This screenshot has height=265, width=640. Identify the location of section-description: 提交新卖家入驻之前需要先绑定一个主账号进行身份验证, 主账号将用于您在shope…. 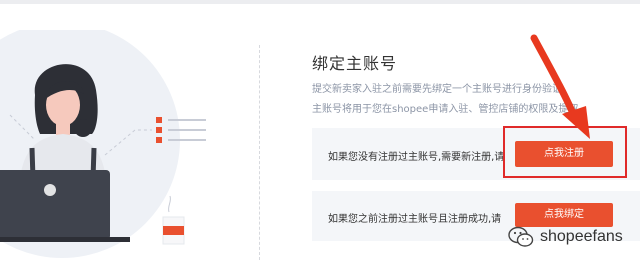
(476, 100).